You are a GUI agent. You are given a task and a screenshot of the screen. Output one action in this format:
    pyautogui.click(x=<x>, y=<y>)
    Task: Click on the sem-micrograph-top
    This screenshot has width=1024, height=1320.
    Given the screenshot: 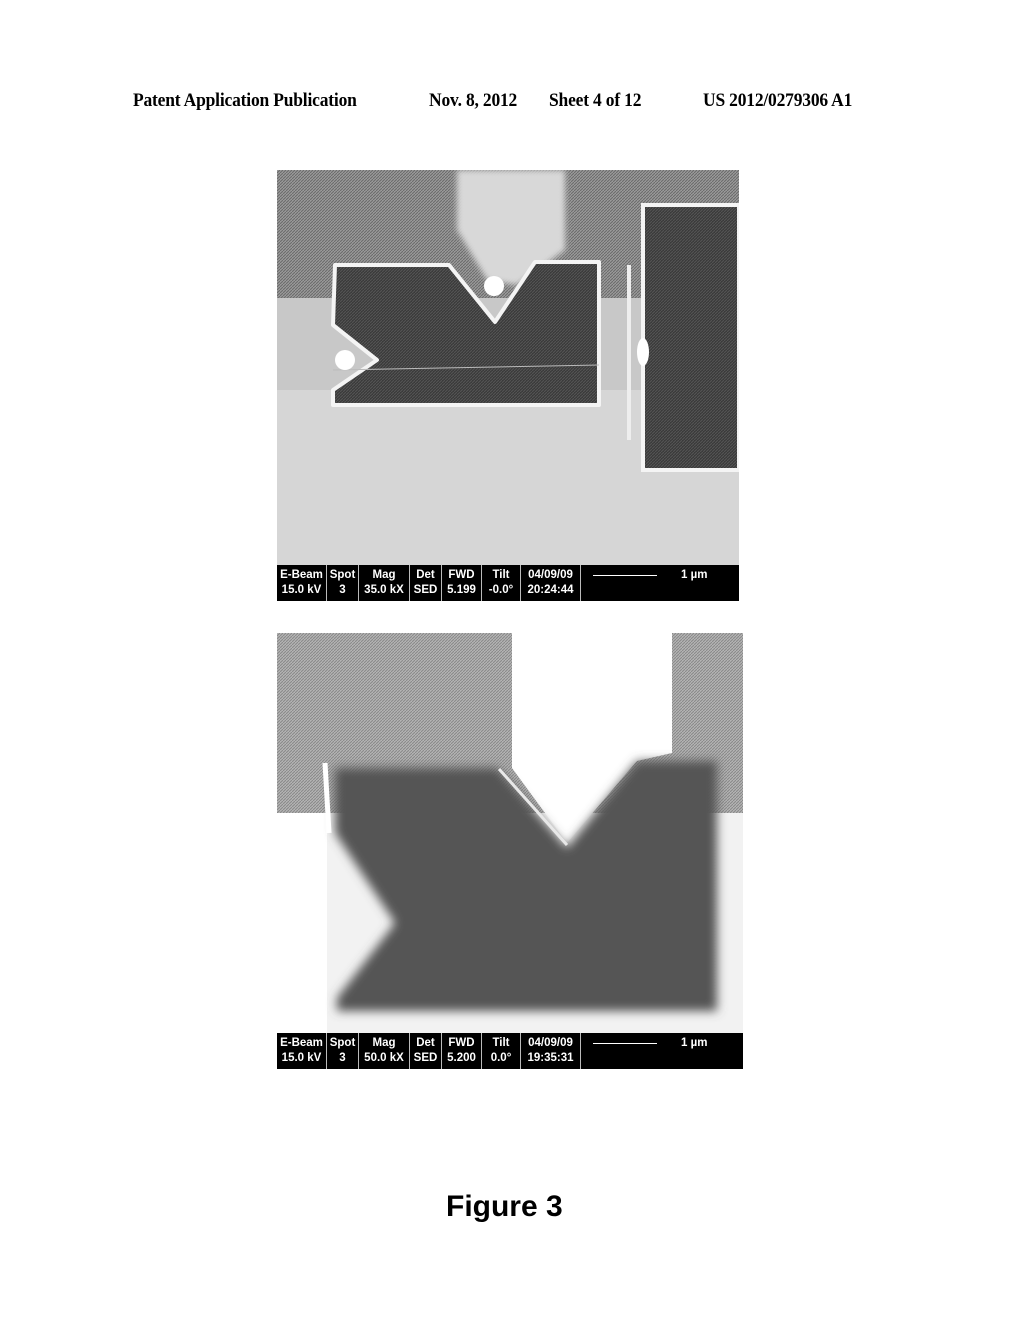 What is the action you would take?
    pyautogui.click(x=508, y=367)
    